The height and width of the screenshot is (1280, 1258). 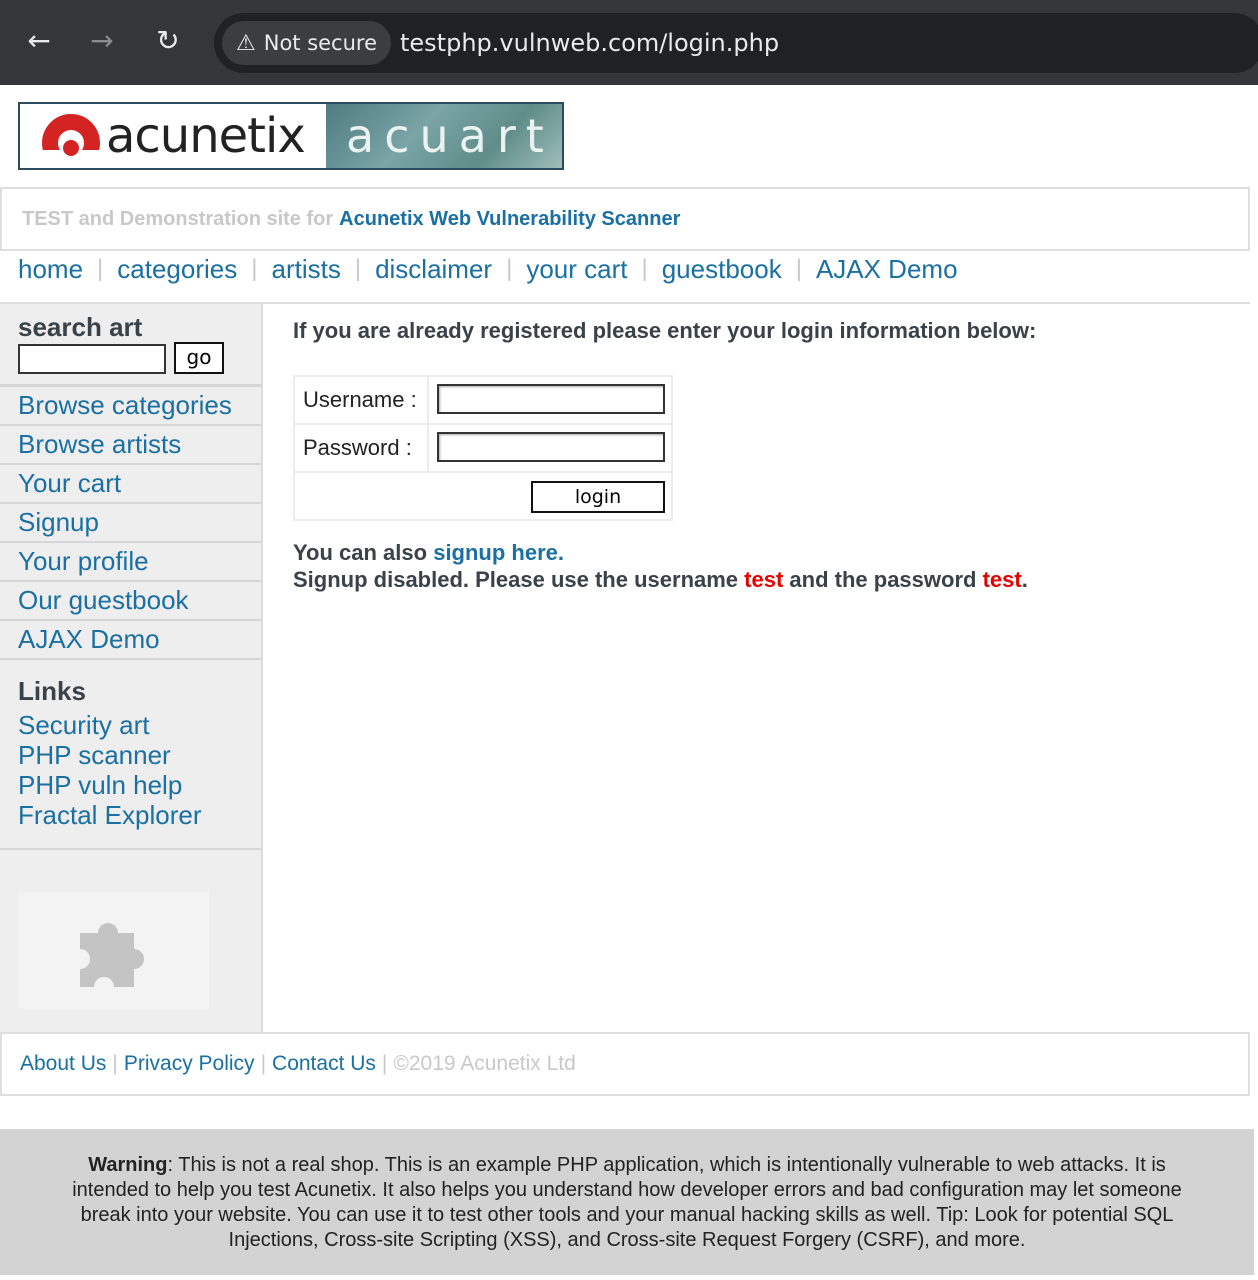 What do you see at coordinates (516, 579) in the screenshot?
I see `disabled-prefix: Signup disabled. Please use the username` at bounding box center [516, 579].